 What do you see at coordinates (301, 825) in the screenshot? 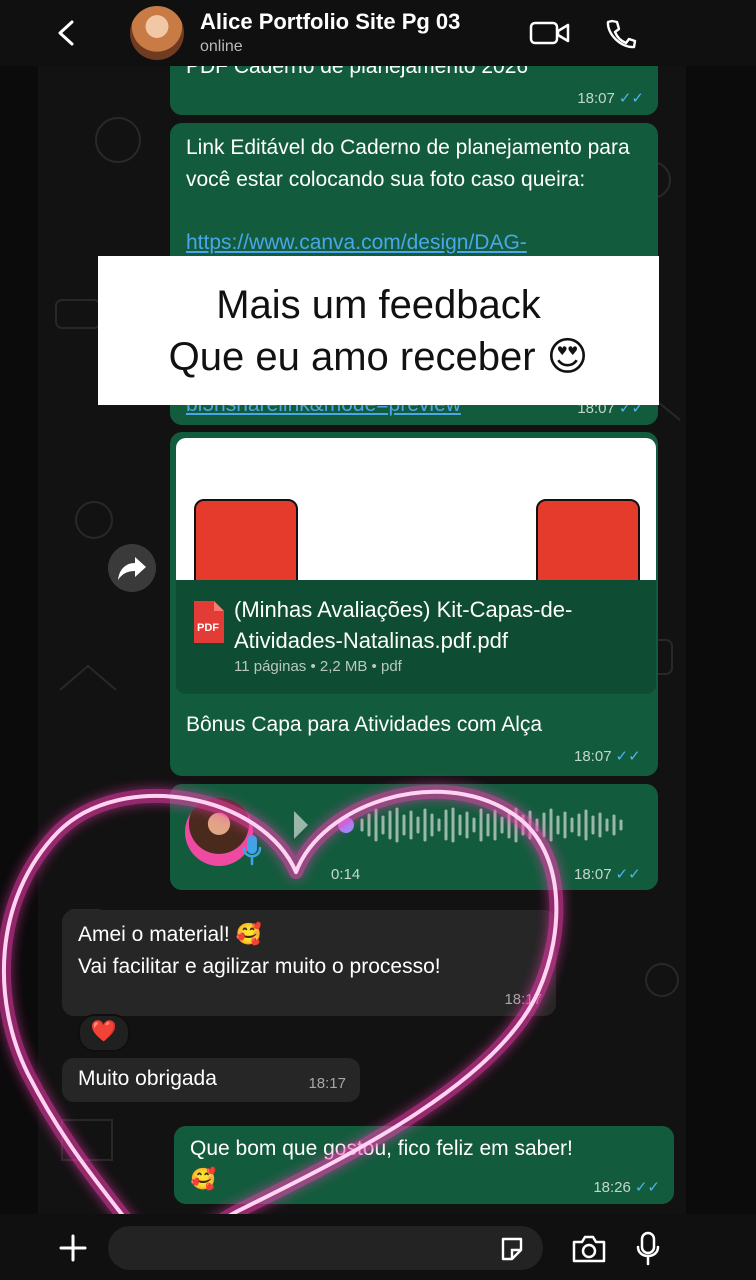
I see `play-icon` at bounding box center [301, 825].